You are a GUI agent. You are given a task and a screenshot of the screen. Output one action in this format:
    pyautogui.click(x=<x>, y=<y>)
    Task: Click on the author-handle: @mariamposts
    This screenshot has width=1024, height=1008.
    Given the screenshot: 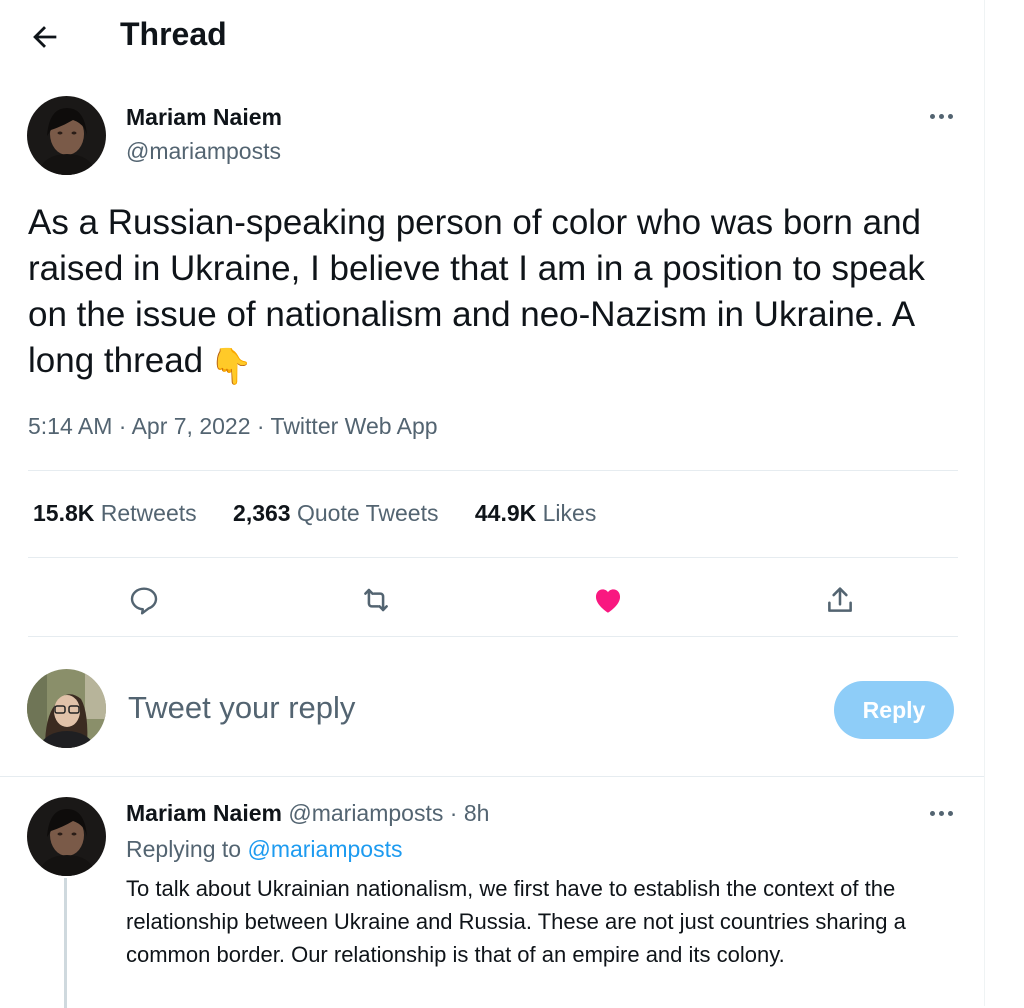 What is the action you would take?
    pyautogui.click(x=203, y=151)
    